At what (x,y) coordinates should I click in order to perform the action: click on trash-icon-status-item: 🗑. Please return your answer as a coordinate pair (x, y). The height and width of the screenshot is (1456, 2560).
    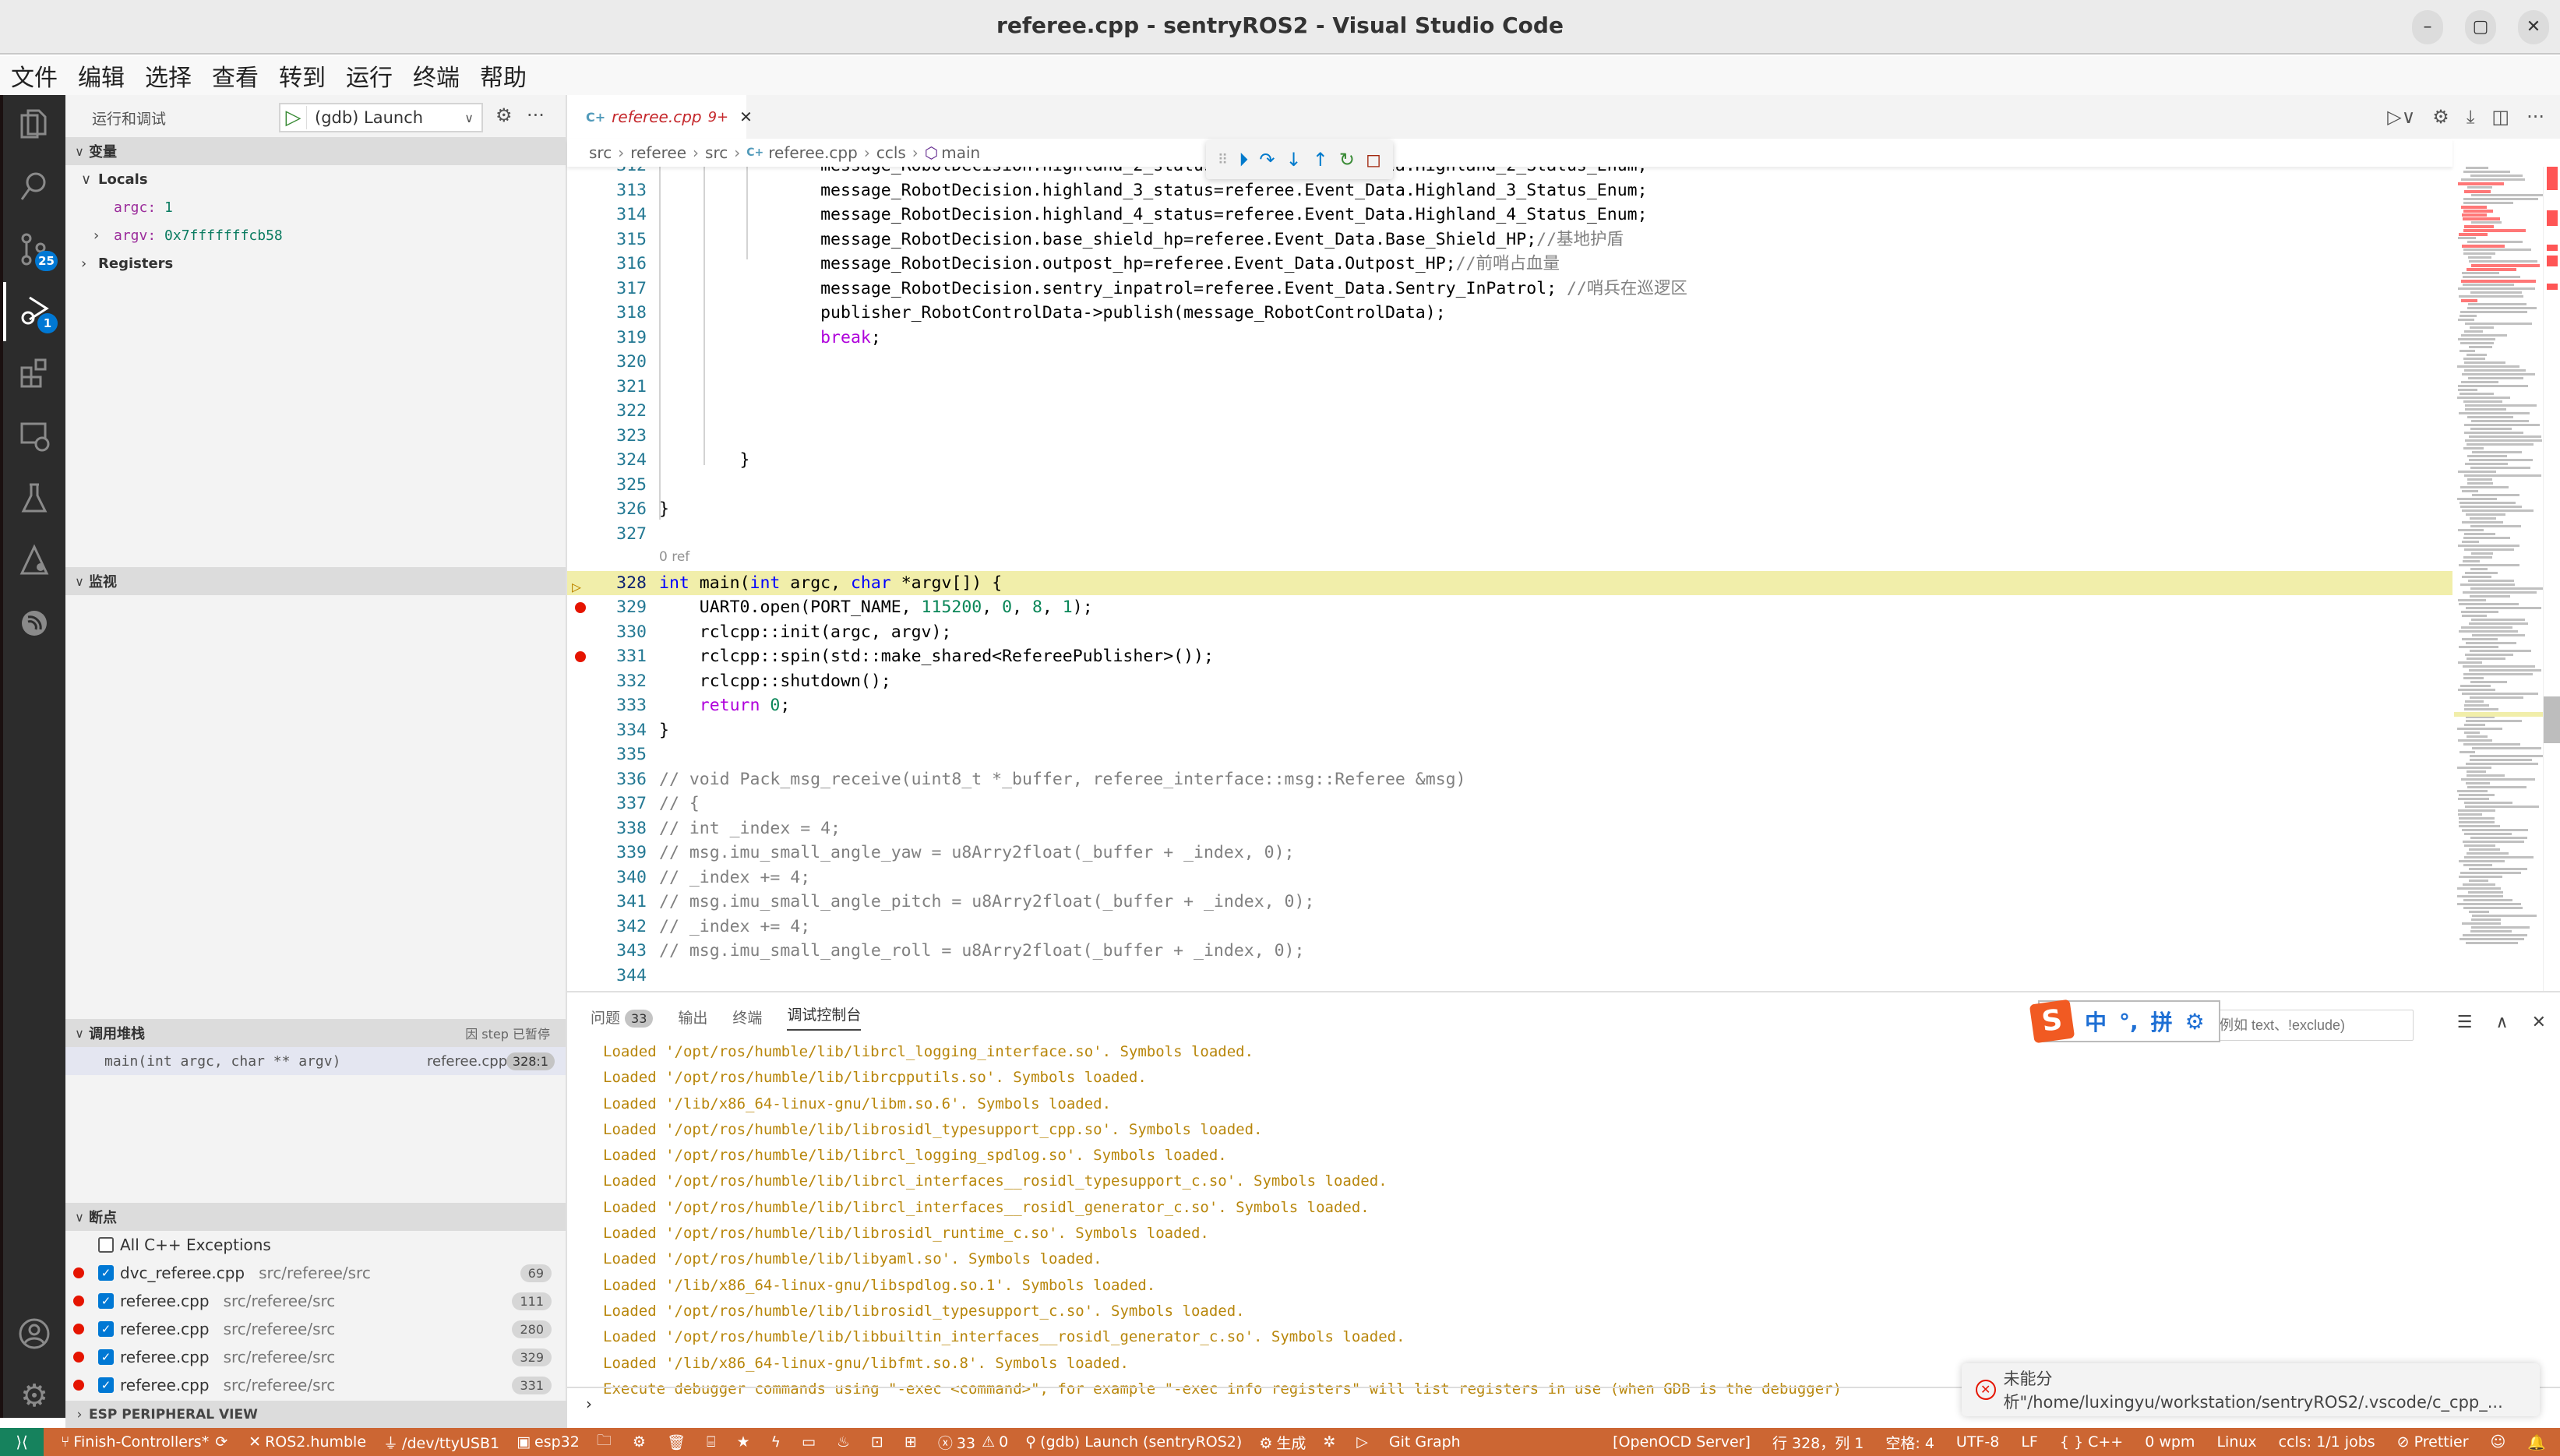
    Looking at the image, I should click on (678, 1442).